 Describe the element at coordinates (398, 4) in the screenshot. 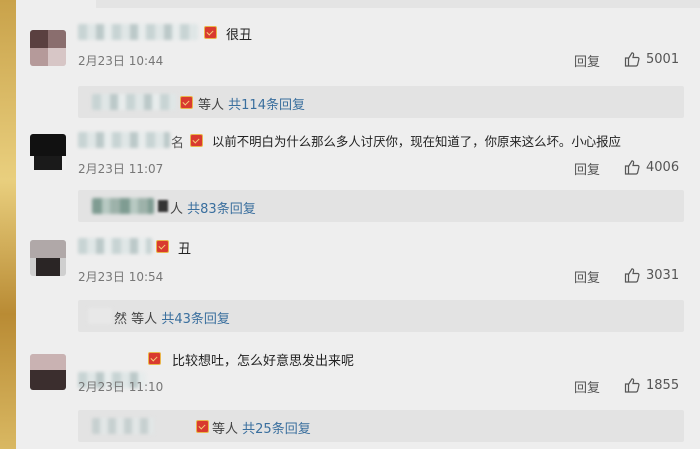

I see `previous-item-edge` at that location.